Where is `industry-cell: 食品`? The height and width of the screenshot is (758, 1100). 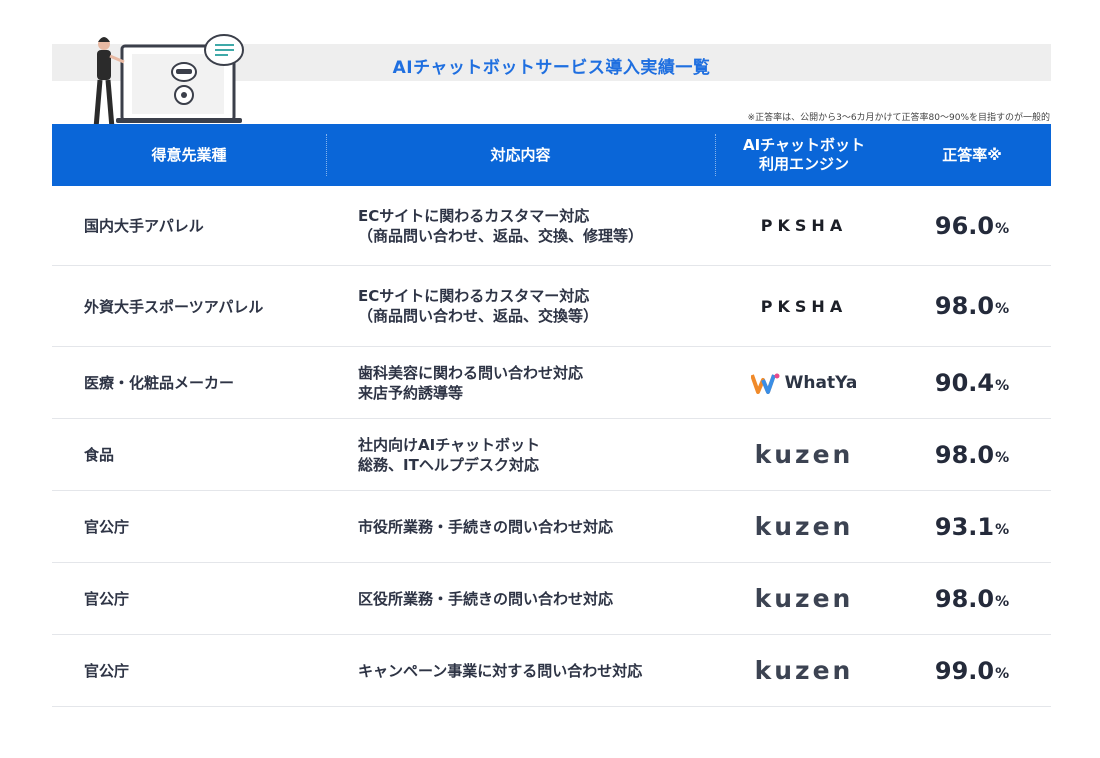 industry-cell: 食品 is located at coordinates (99, 455).